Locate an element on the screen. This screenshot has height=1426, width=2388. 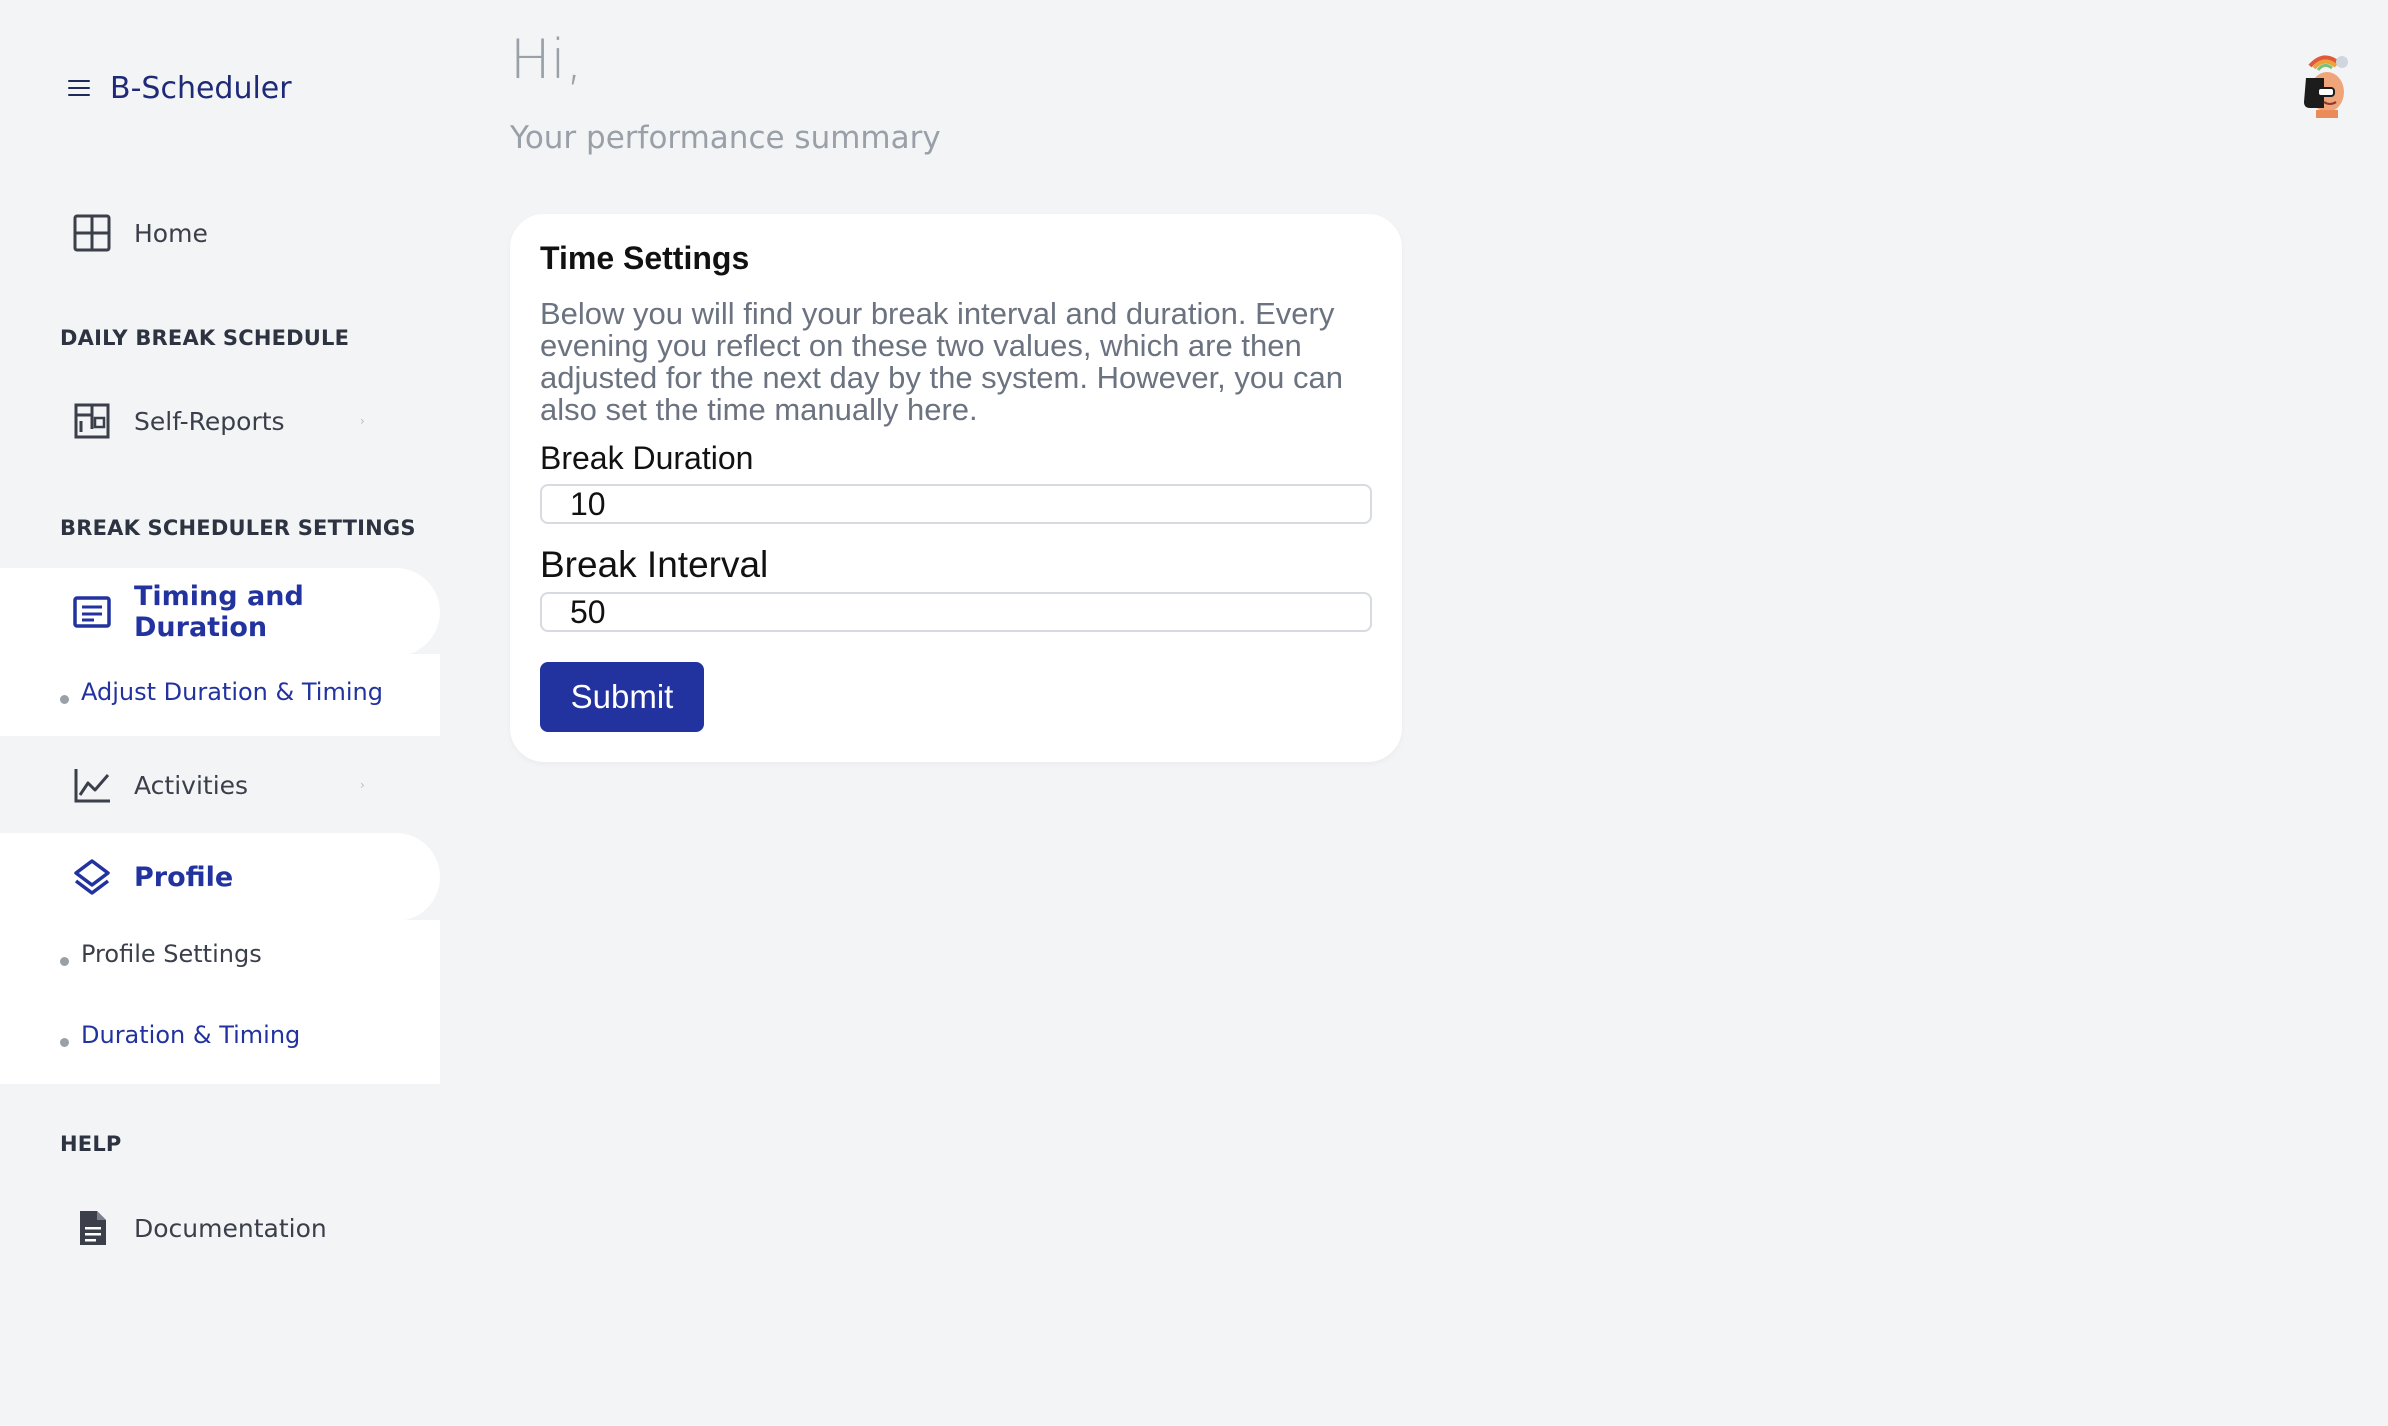
grid-icon is located at coordinates (92, 233).